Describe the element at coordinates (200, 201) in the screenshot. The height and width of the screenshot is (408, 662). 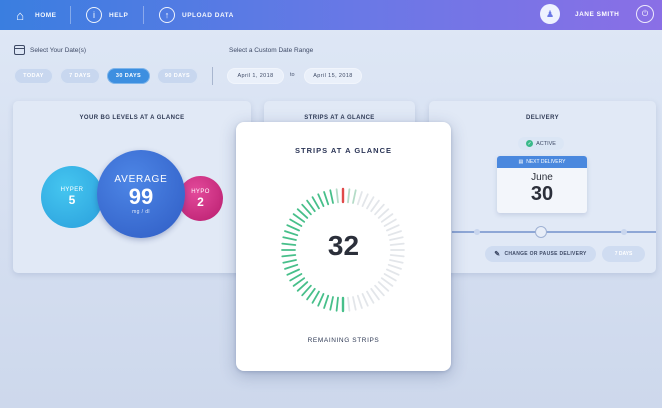
I see `hypo-value: 2` at that location.